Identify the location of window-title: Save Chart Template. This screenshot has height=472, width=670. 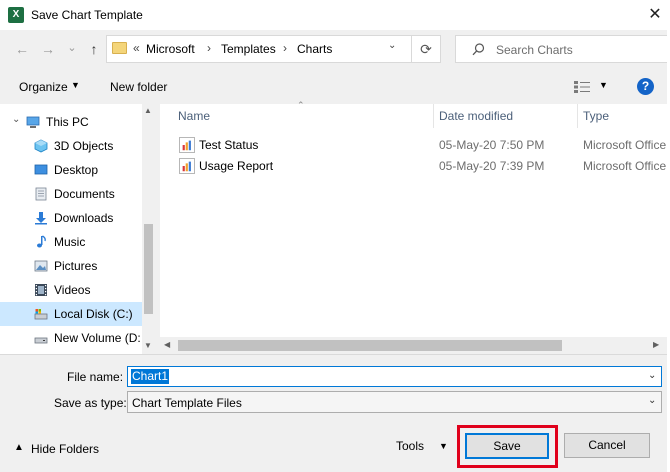
(87, 15).